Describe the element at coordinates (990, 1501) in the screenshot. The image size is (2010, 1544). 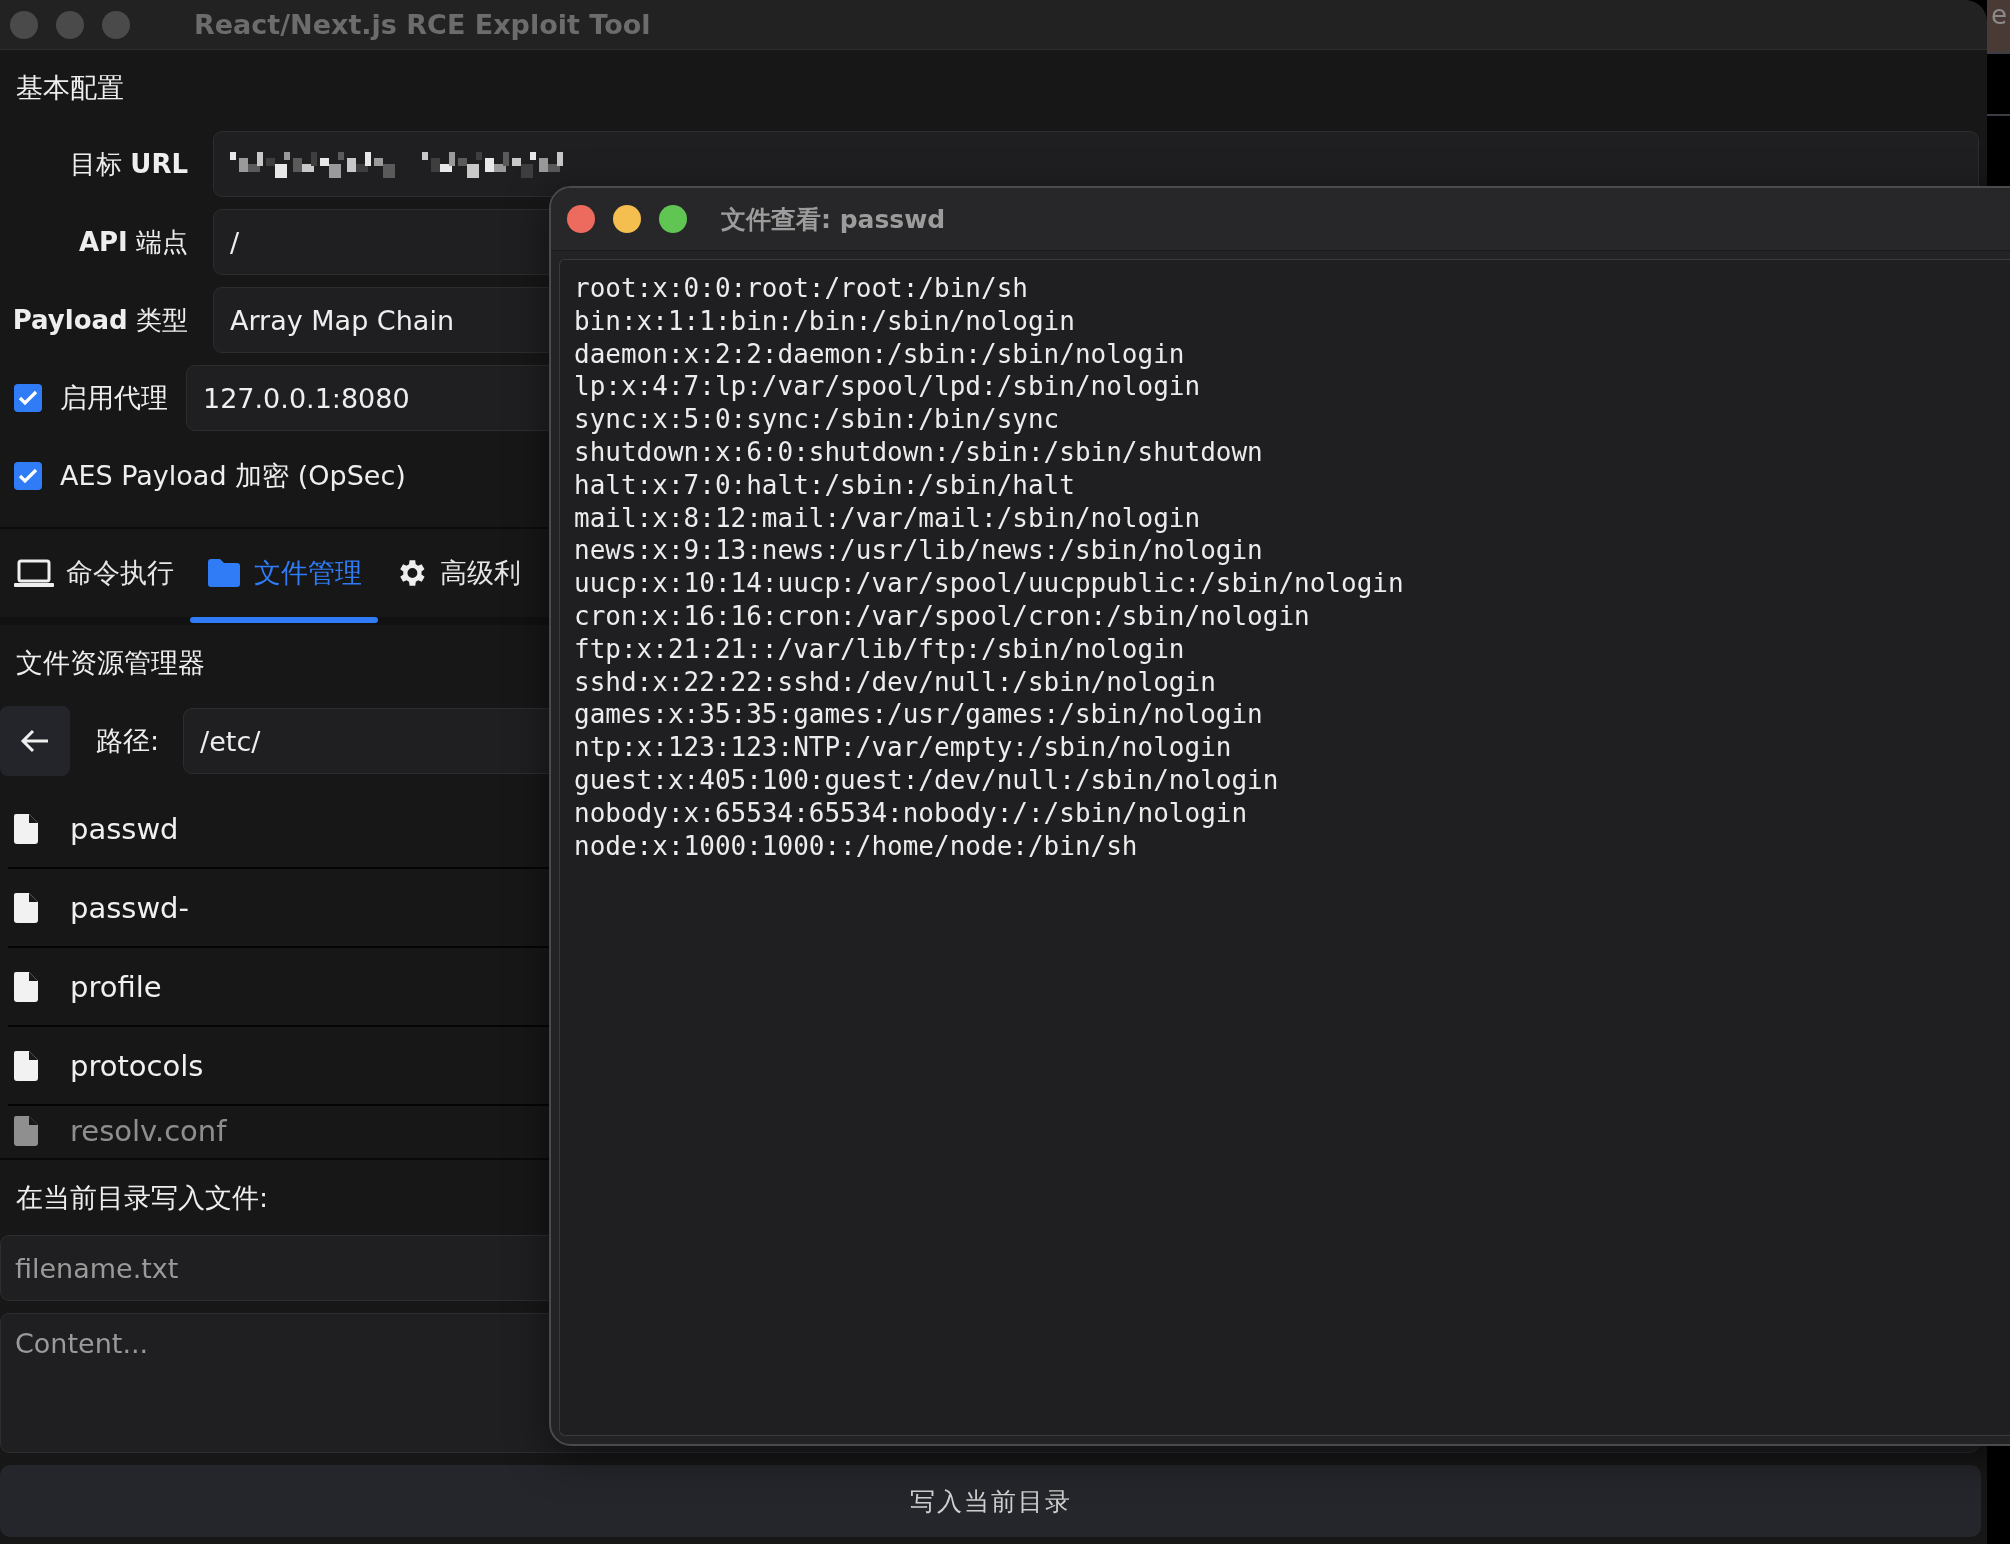
I see `write-button: 写入当前目录` at that location.